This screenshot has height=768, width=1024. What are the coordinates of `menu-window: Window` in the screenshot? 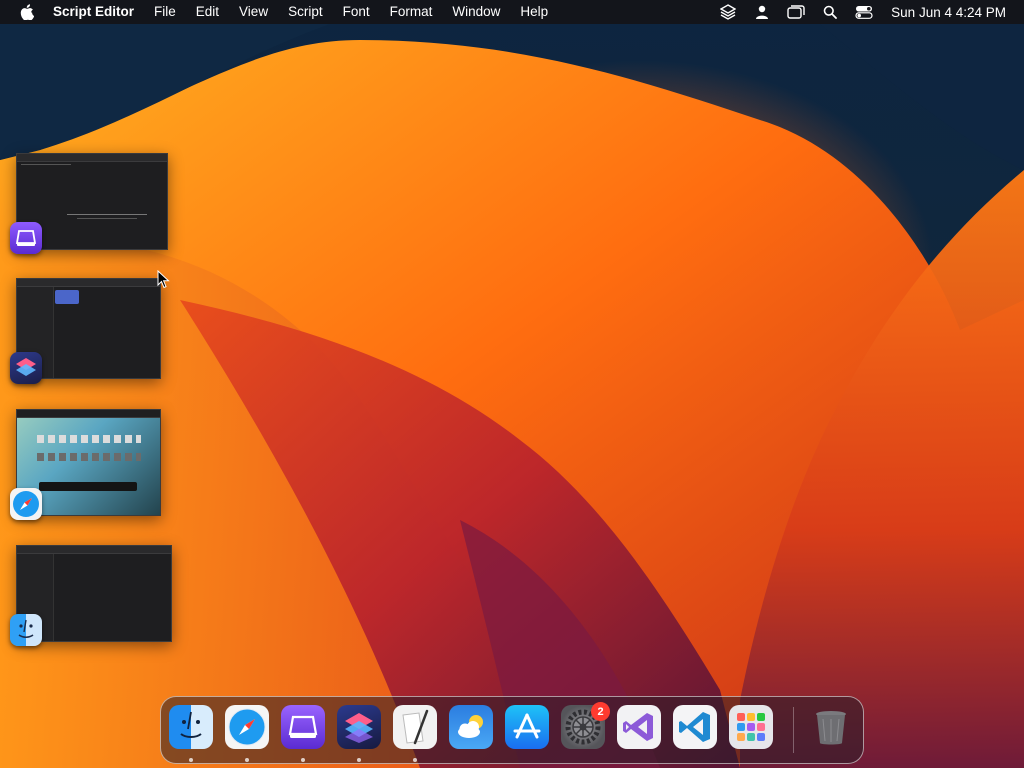 It's located at (476, 12).